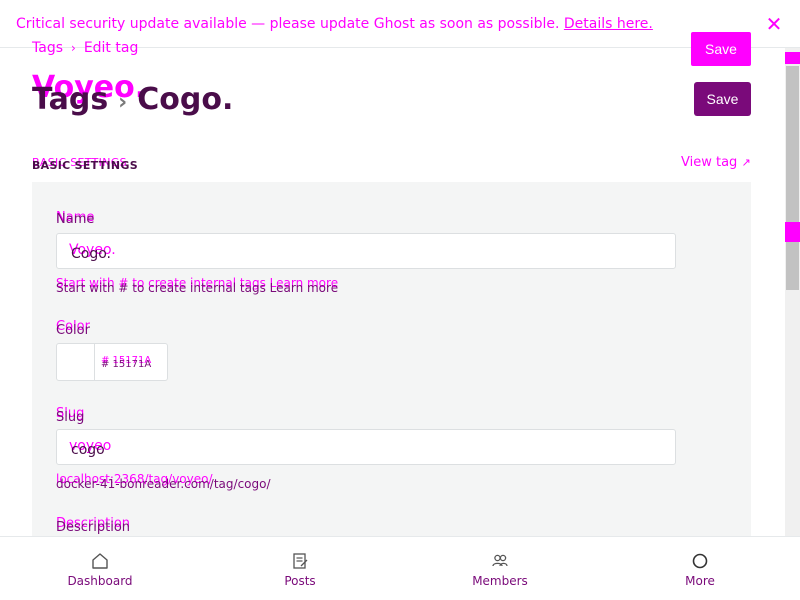 The image size is (800, 600). What do you see at coordinates (282, 98) in the screenshot?
I see `page-title: Voyeo. Tags › Cogo.` at bounding box center [282, 98].